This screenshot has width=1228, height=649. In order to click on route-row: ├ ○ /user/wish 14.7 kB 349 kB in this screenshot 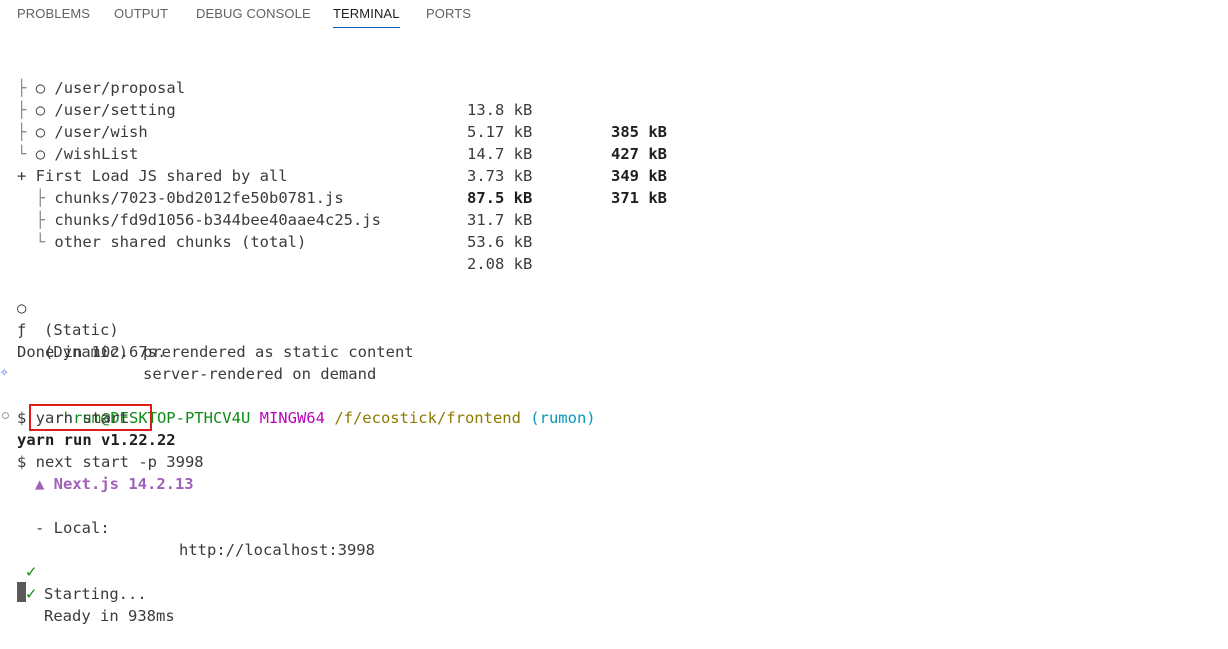, I will do `click(342, 154)`.